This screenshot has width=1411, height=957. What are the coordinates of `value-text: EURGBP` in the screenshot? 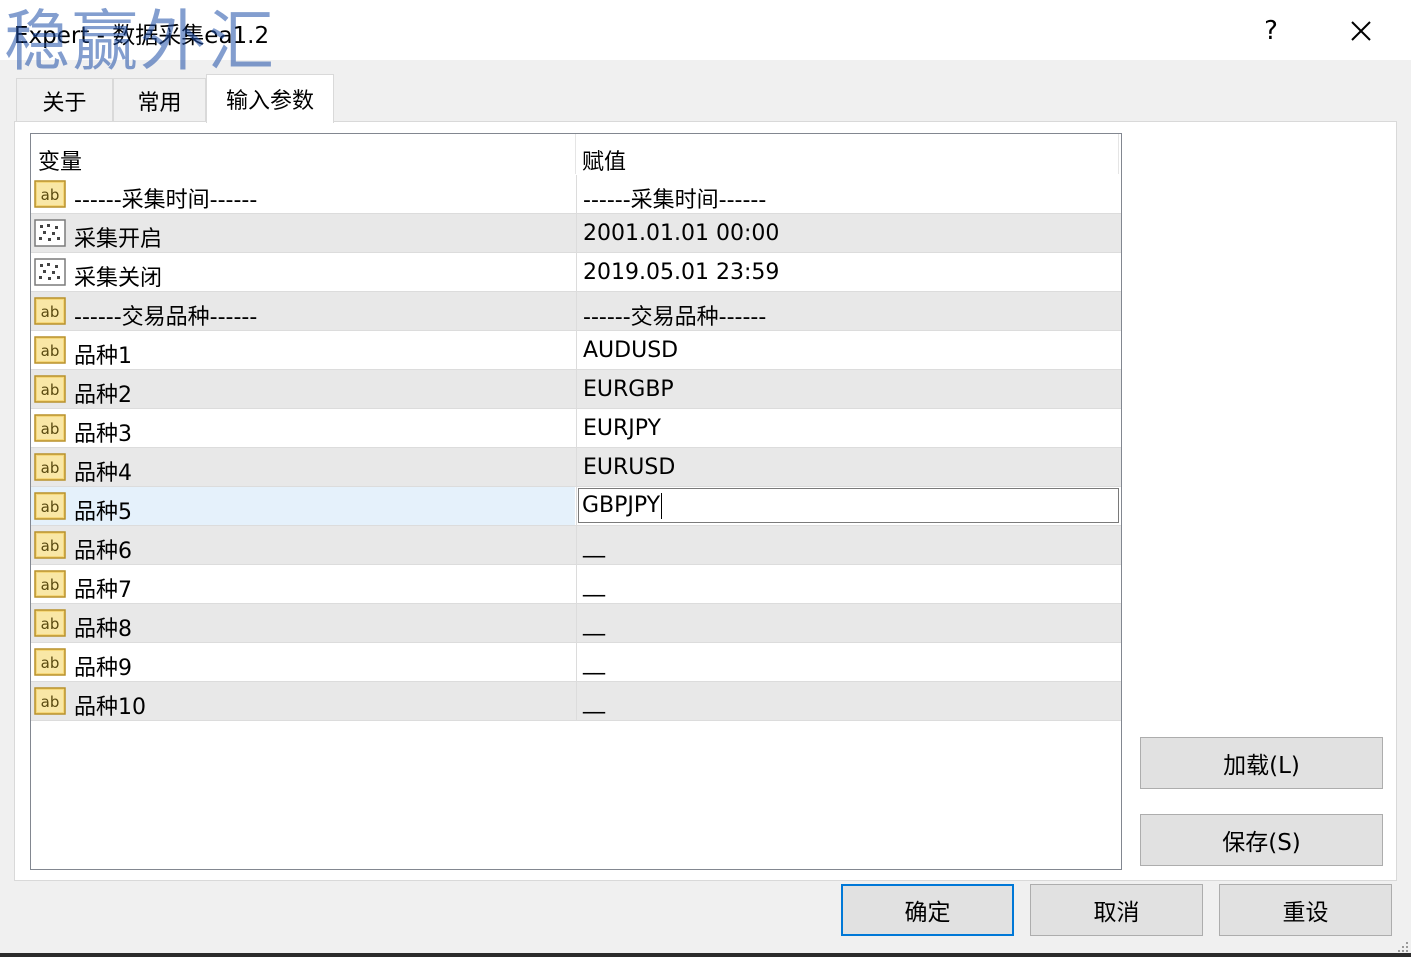 It's located at (628, 389).